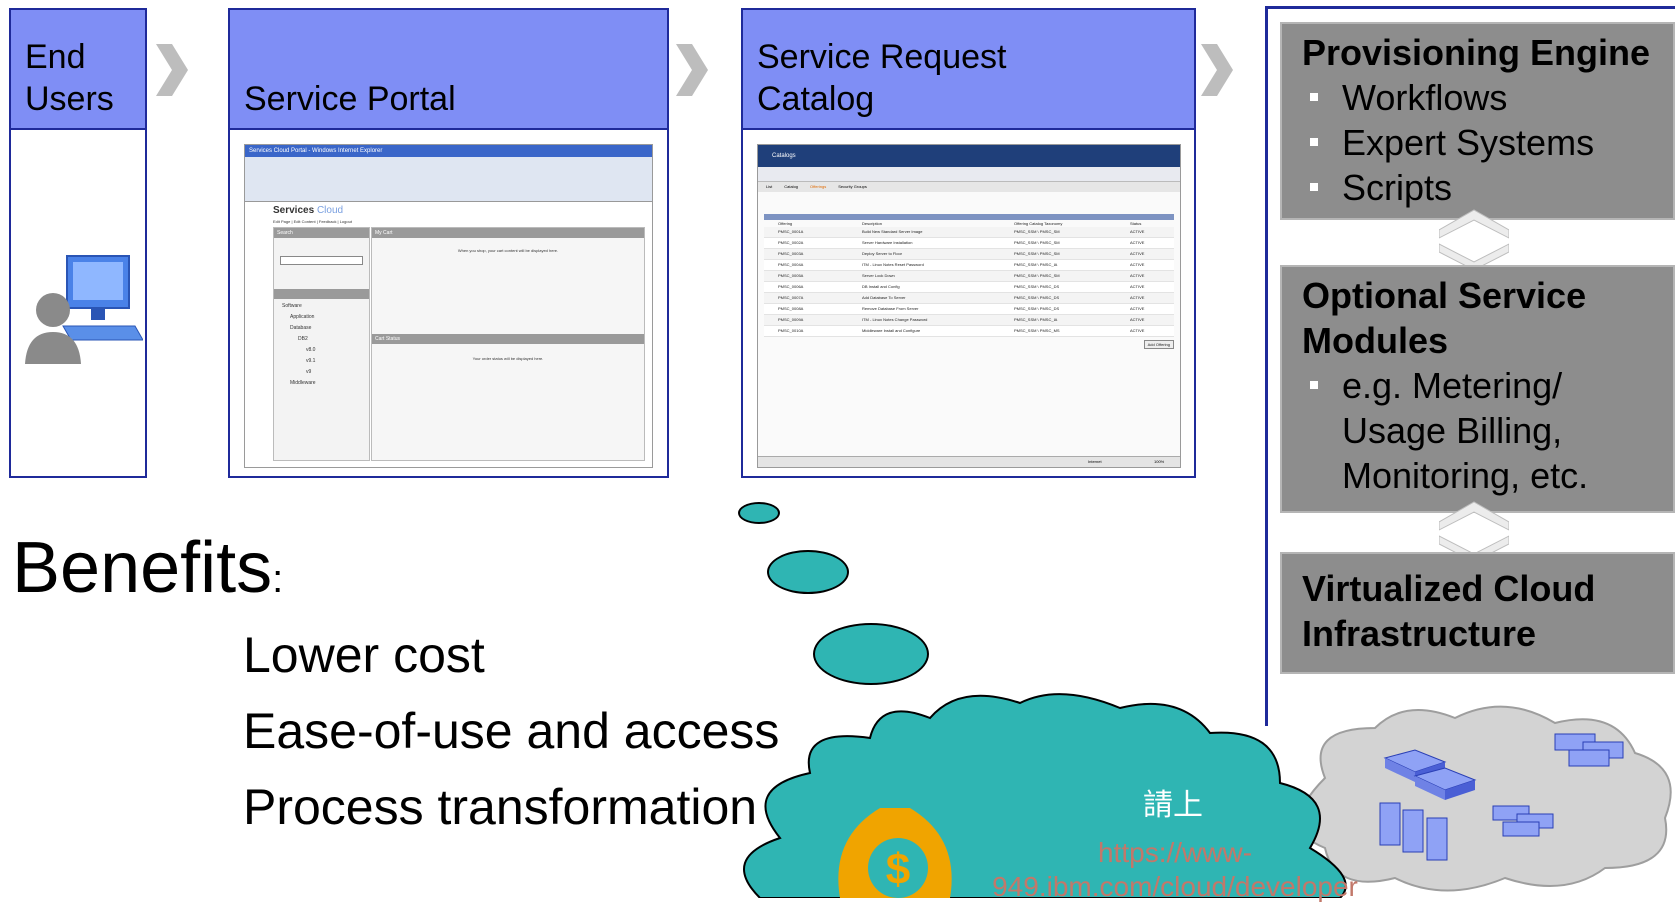  What do you see at coordinates (791, 187) in the screenshot?
I see `tab-catalog: Catalog` at bounding box center [791, 187].